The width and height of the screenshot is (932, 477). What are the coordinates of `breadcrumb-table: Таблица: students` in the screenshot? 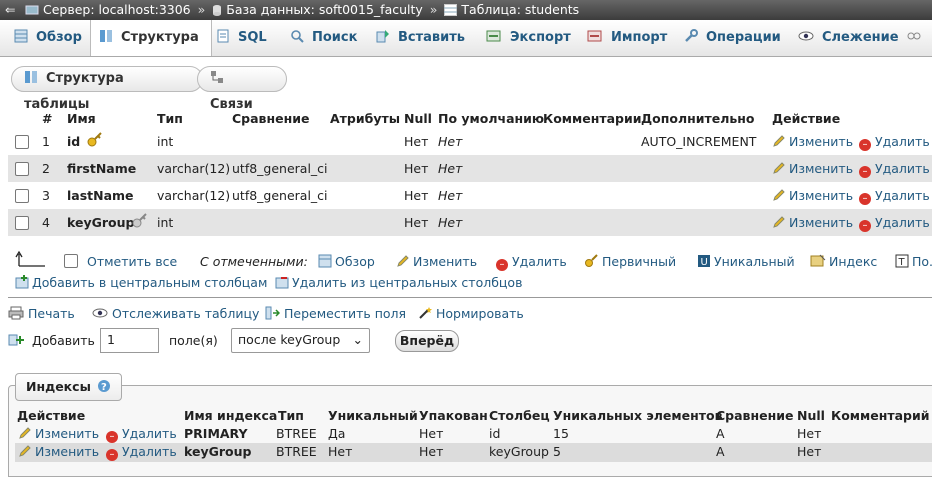 It's located at (520, 9).